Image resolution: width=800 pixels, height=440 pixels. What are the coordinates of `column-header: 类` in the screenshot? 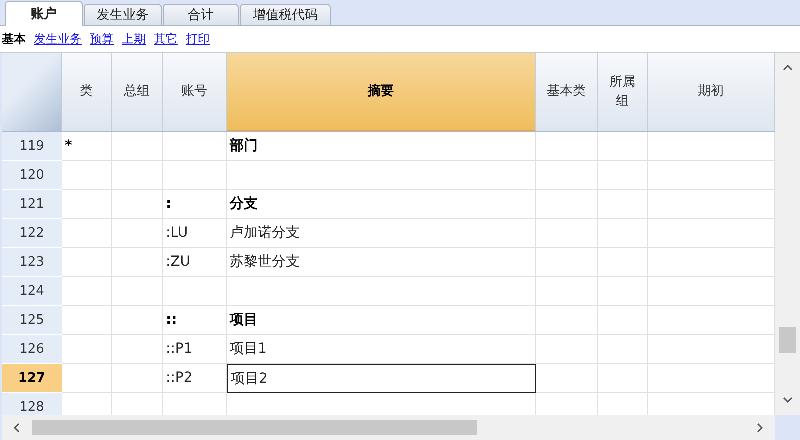 It's located at (87, 92).